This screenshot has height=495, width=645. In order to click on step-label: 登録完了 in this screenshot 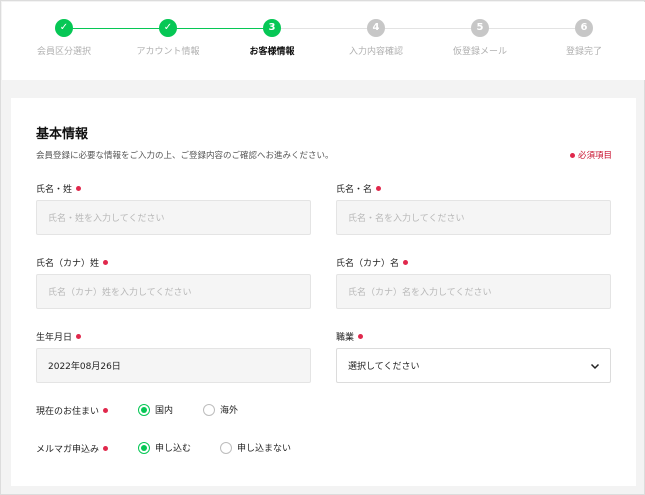, I will do `click(583, 52)`.